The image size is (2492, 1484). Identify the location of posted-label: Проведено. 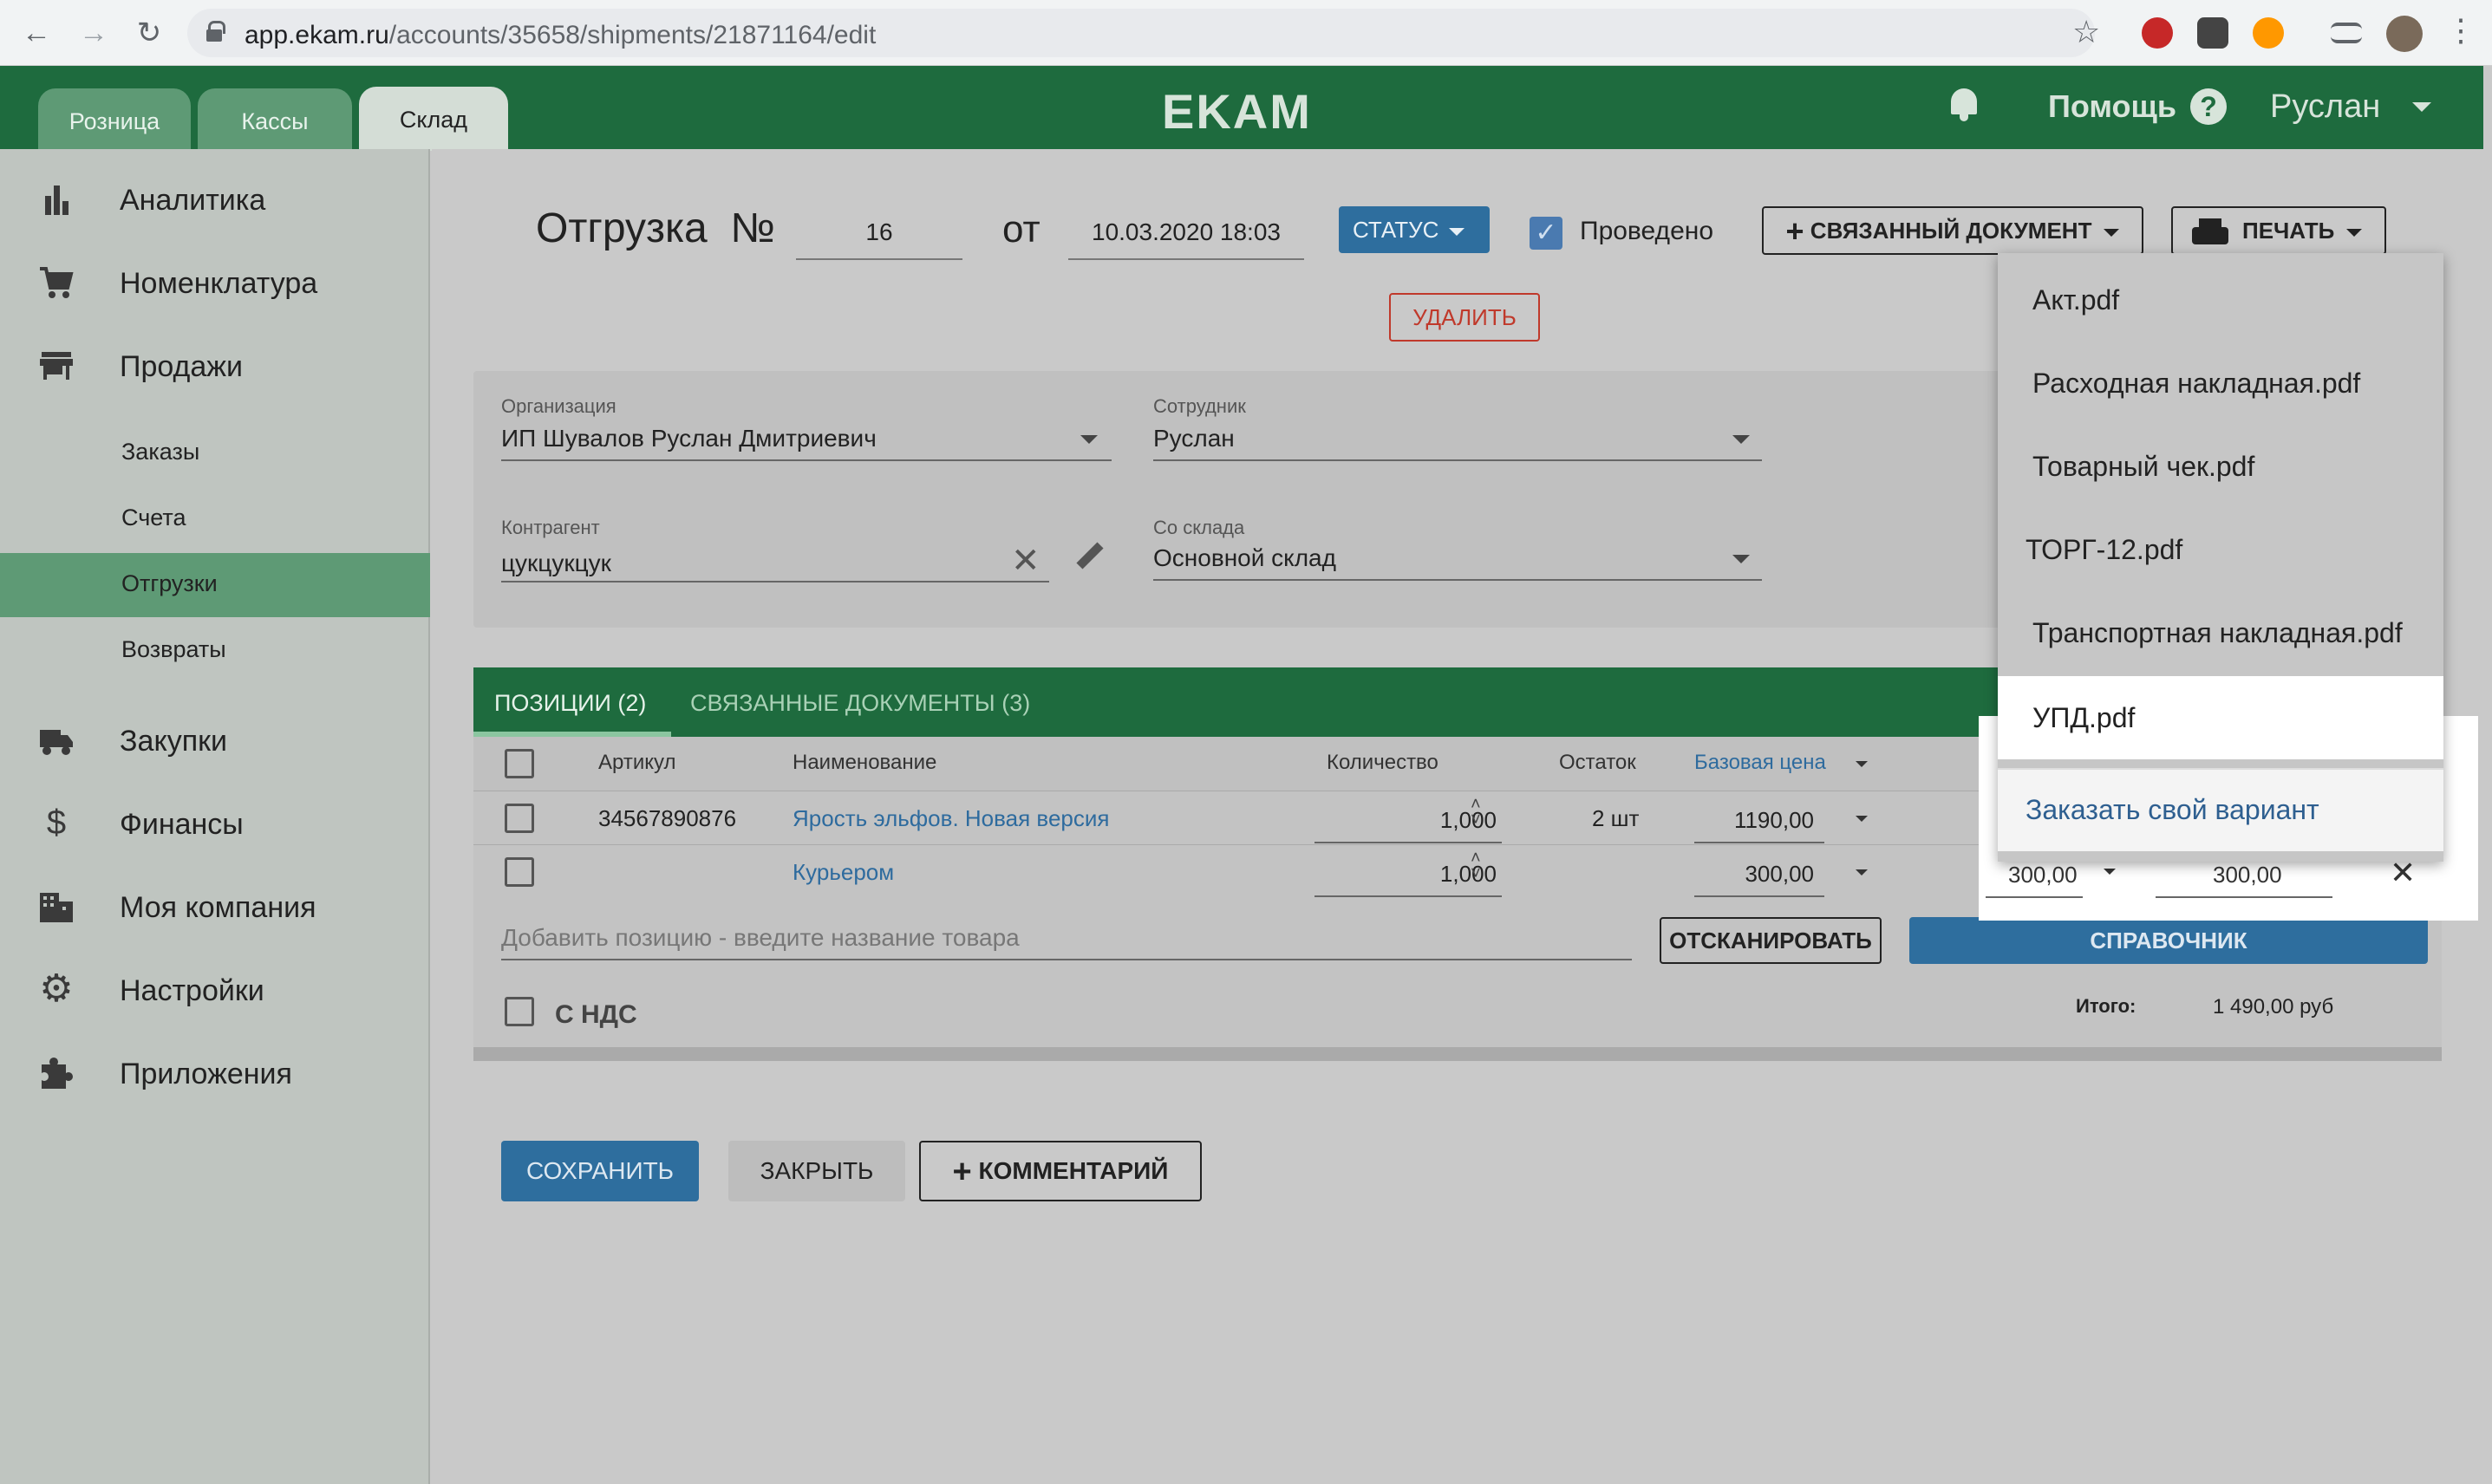
(1646, 231).